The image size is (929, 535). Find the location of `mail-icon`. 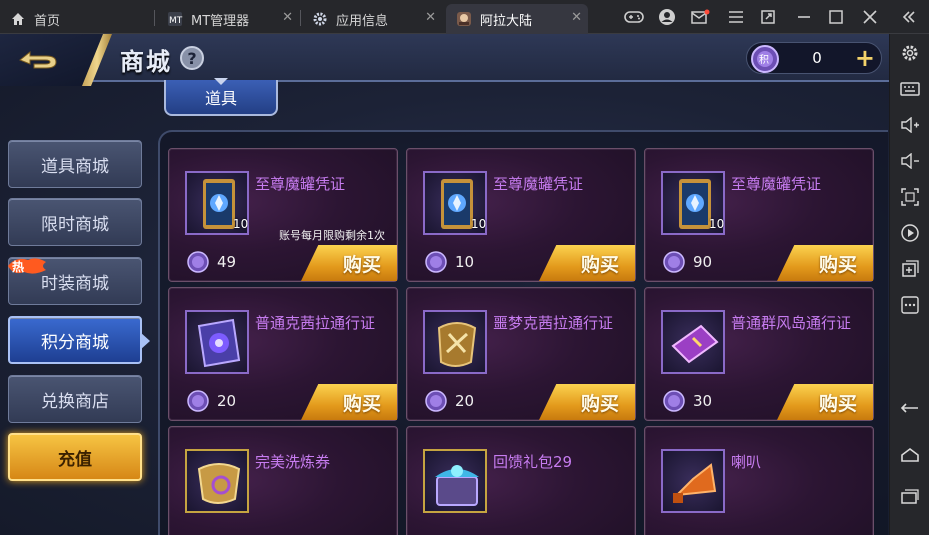

mail-icon is located at coordinates (700, 17).